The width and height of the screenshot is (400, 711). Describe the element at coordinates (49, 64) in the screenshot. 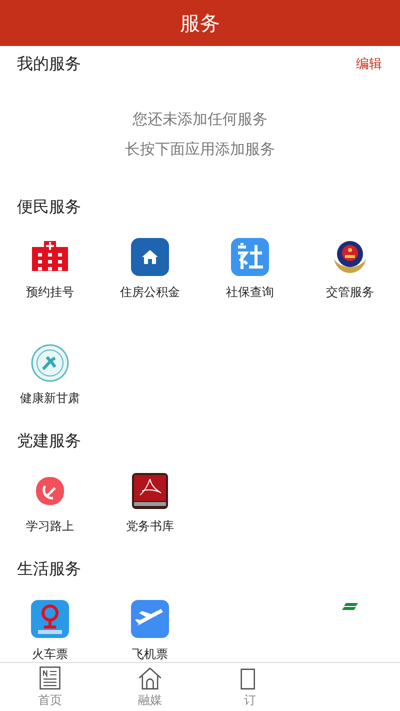

I see `section-title: 我的服务` at that location.